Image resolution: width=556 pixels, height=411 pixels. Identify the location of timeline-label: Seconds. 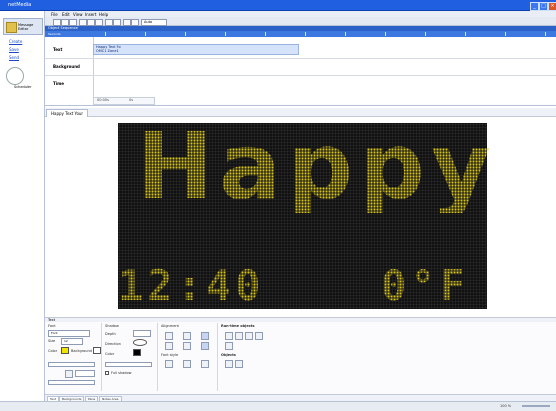
(54, 34).